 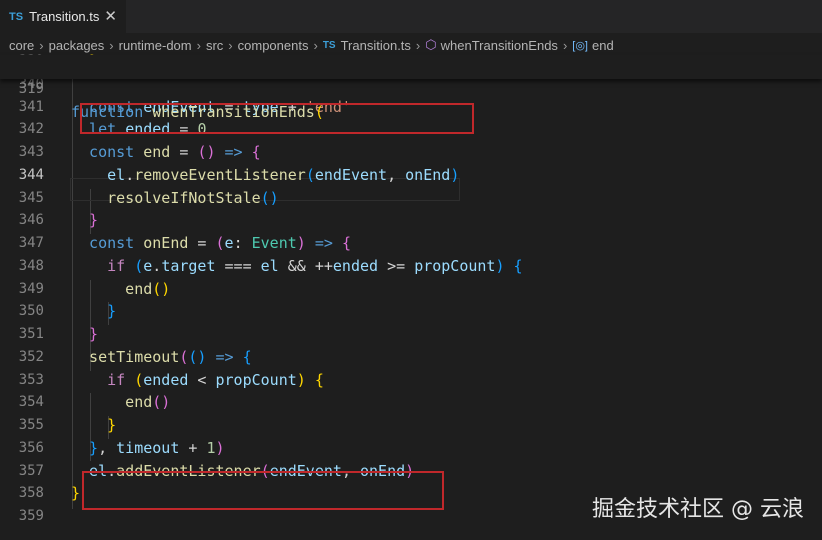 What do you see at coordinates (31, 334) in the screenshot?
I see `line-number: 351` at bounding box center [31, 334].